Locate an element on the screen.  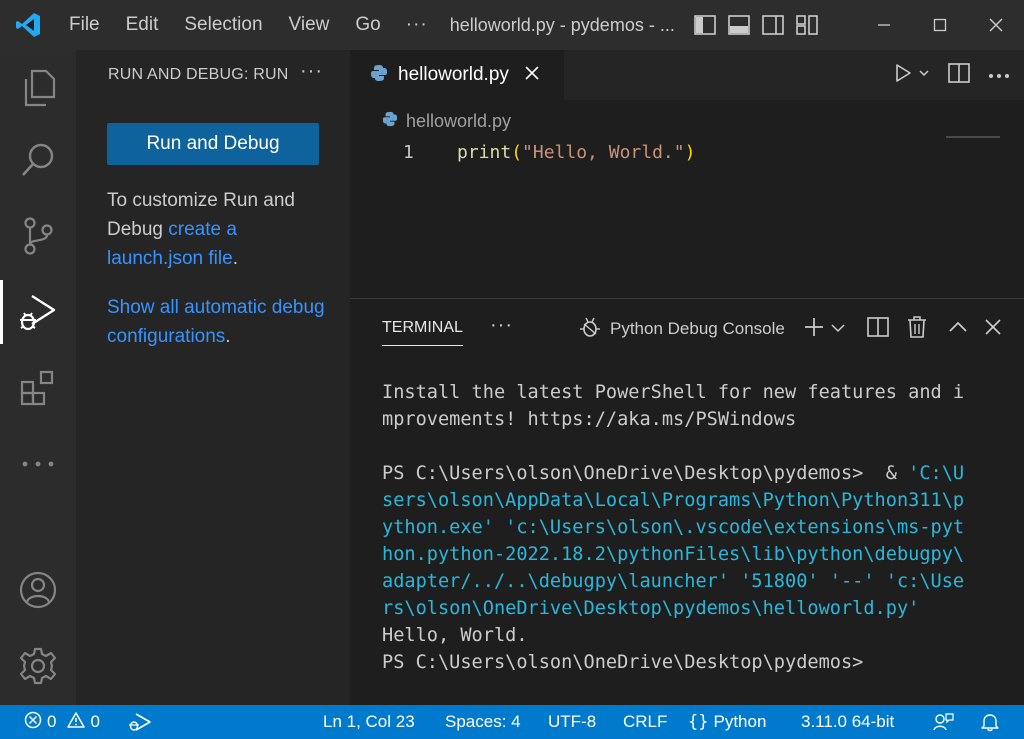
tab-label: helloworld.py is located at coordinates (453, 74).